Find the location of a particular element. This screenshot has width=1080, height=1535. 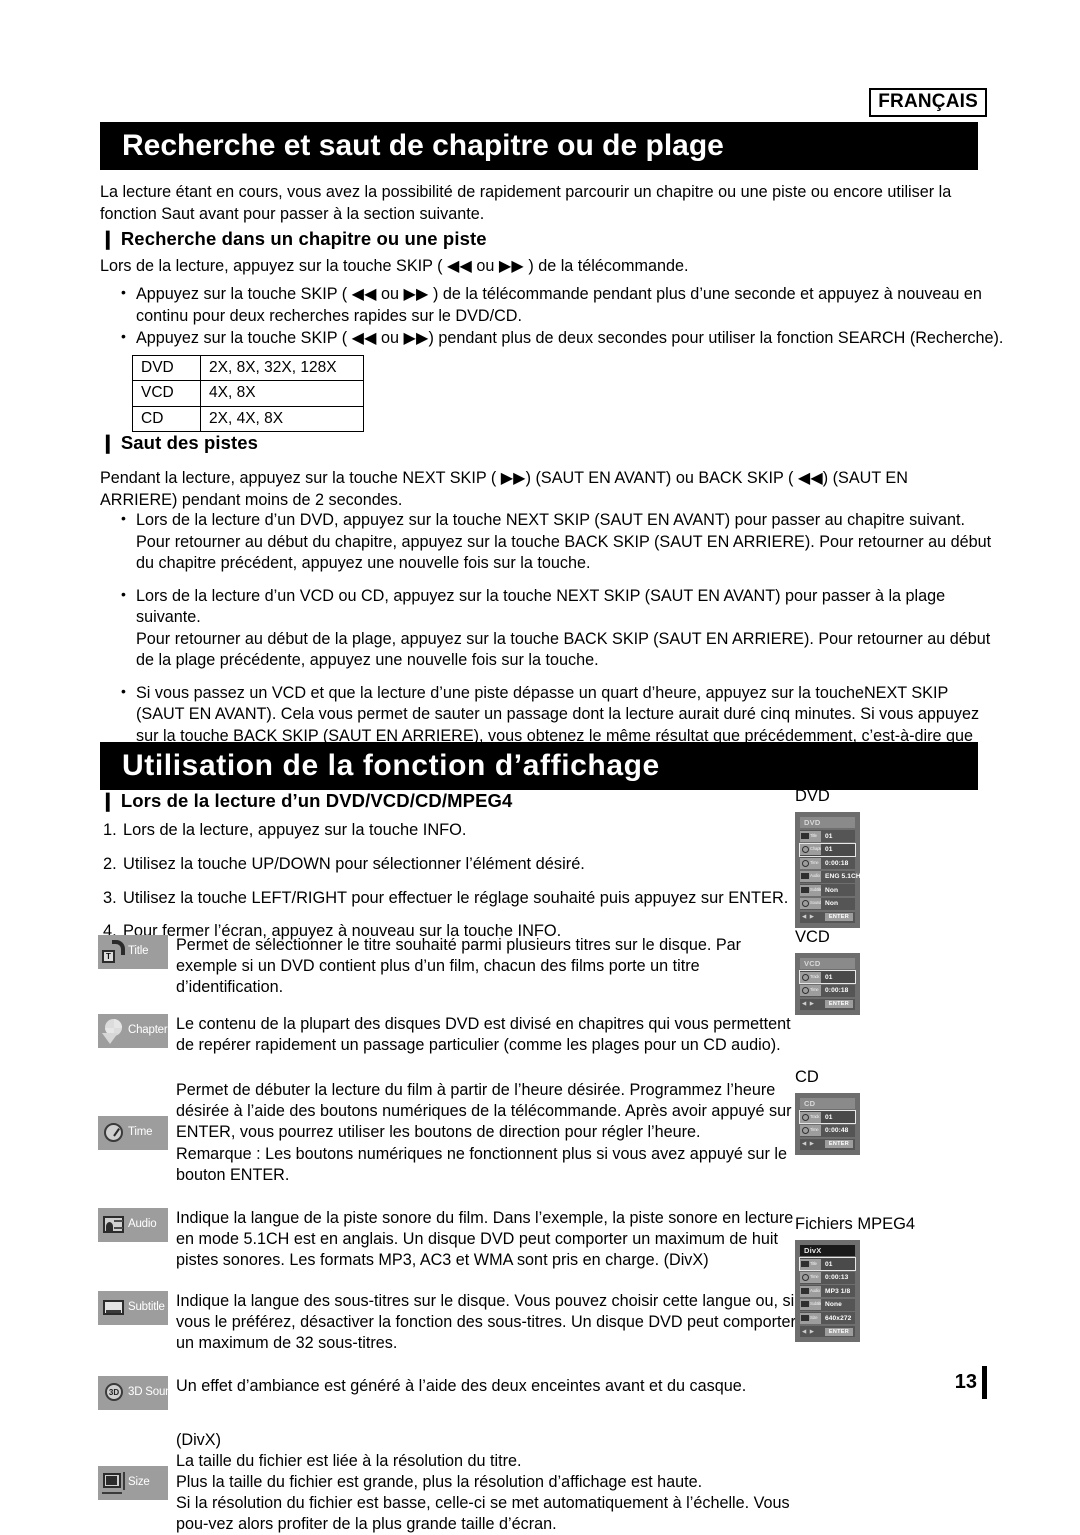

osd-panel-header: DivX is located at coordinates (827, 1251).